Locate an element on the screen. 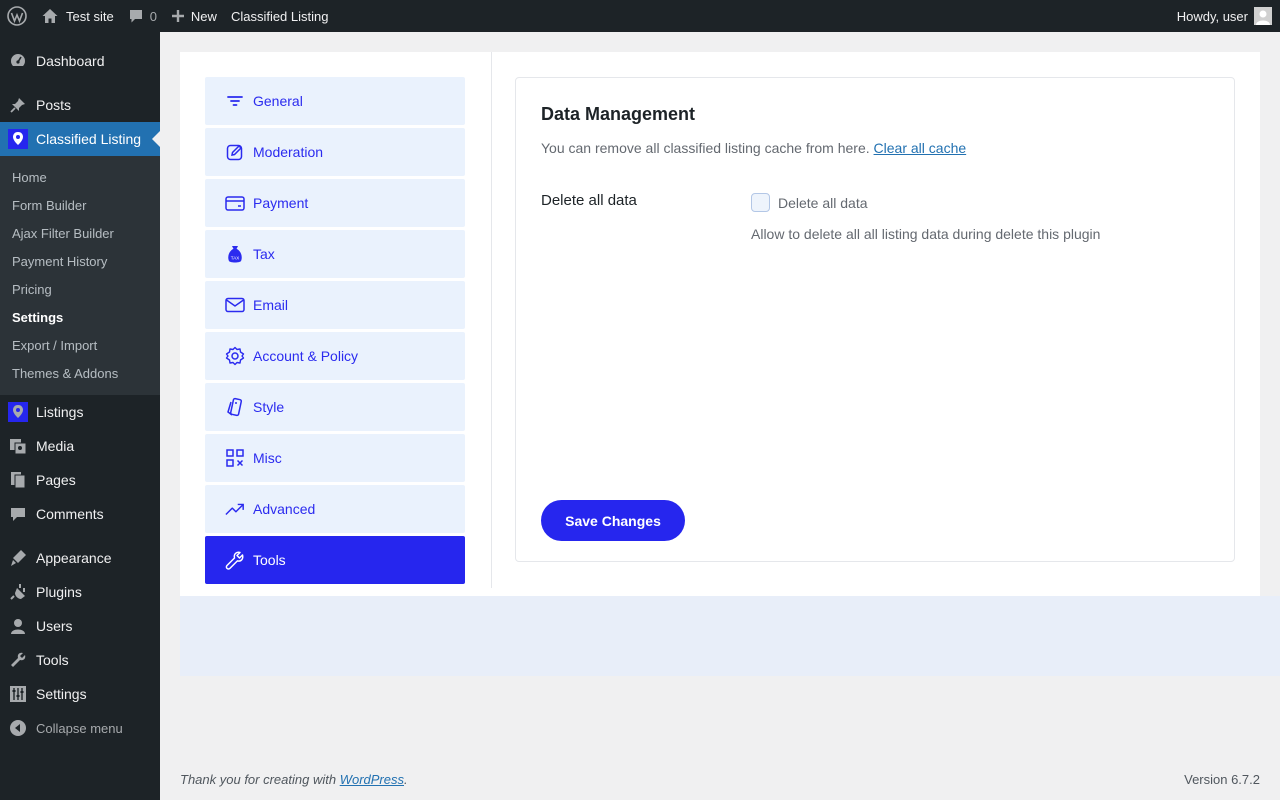 The height and width of the screenshot is (800, 1280). collapse-menu-button: Collapse menu is located at coordinates (80, 728).